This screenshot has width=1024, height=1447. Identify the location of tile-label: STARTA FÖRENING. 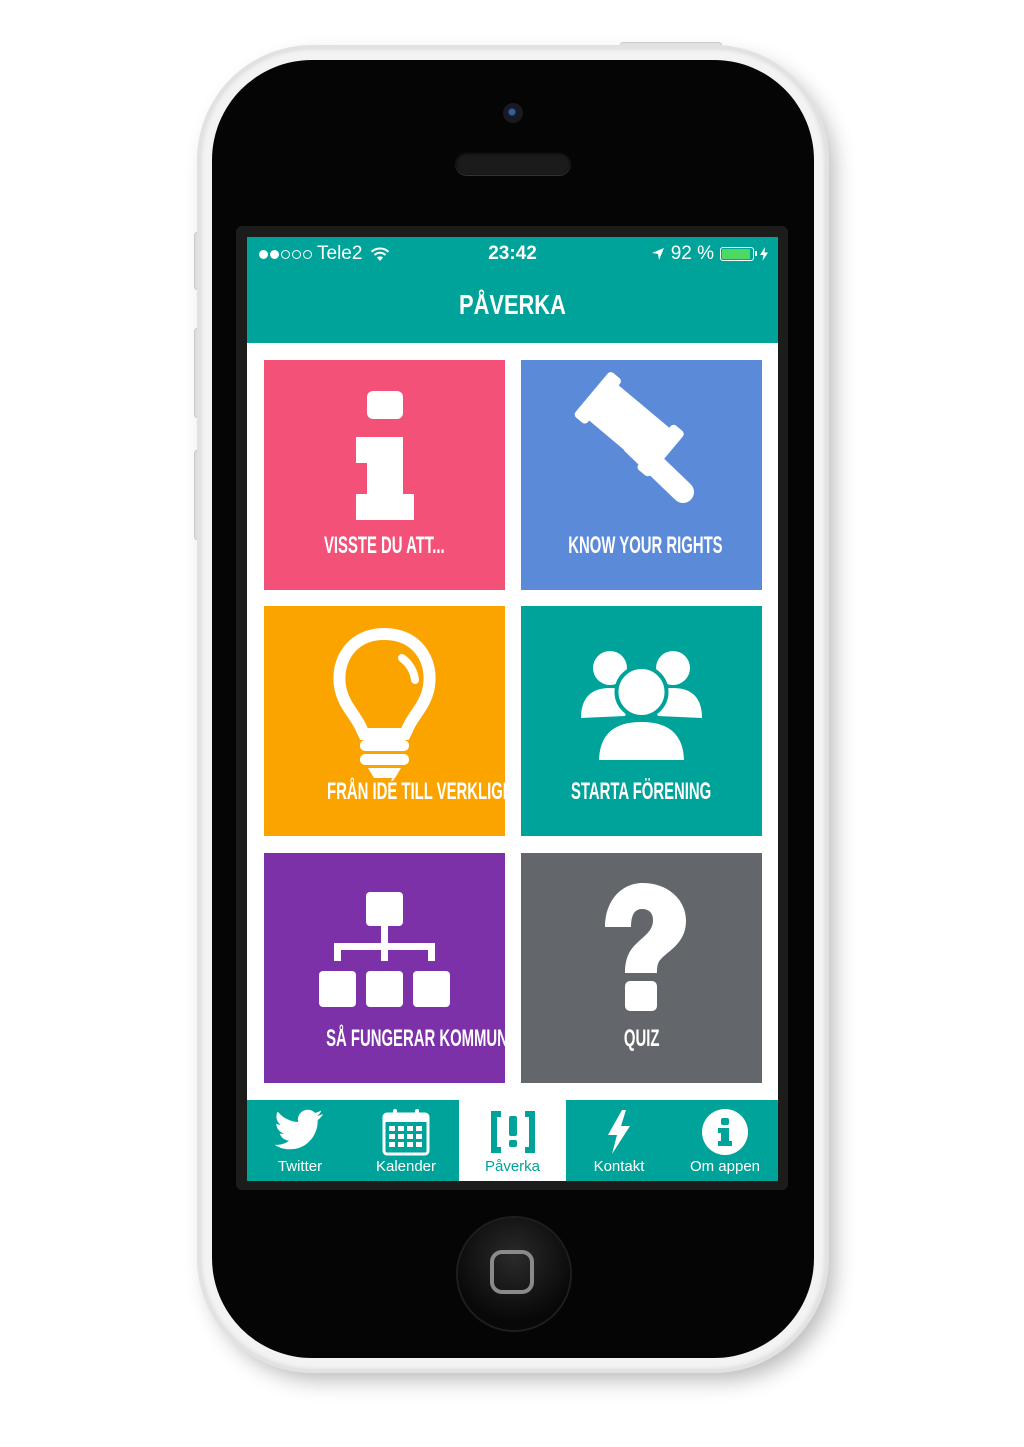
(641, 791).